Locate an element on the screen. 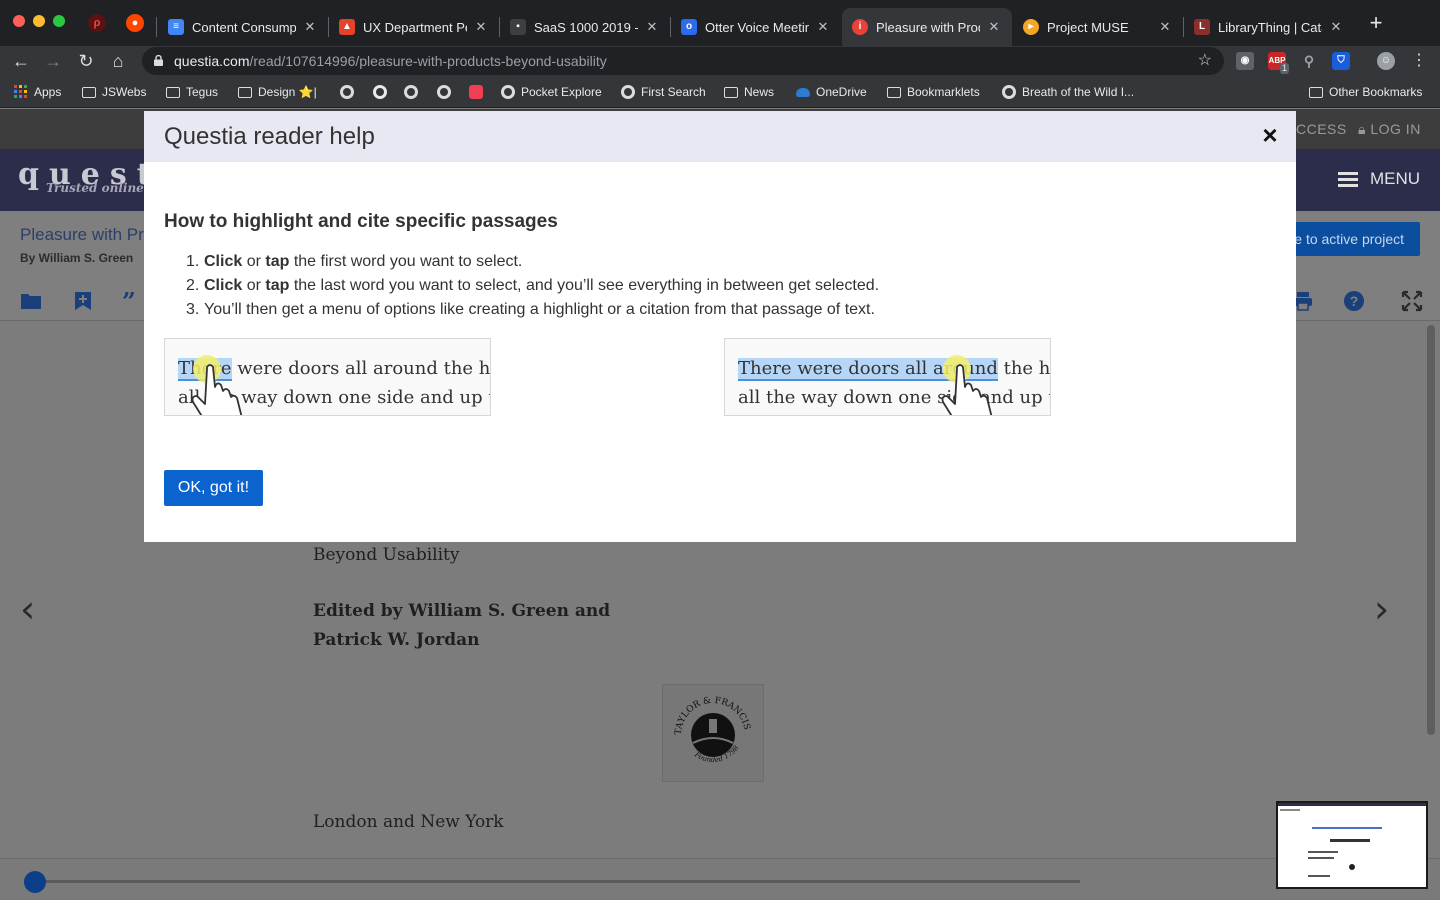  add-bookmark-icon is located at coordinates (83, 301).